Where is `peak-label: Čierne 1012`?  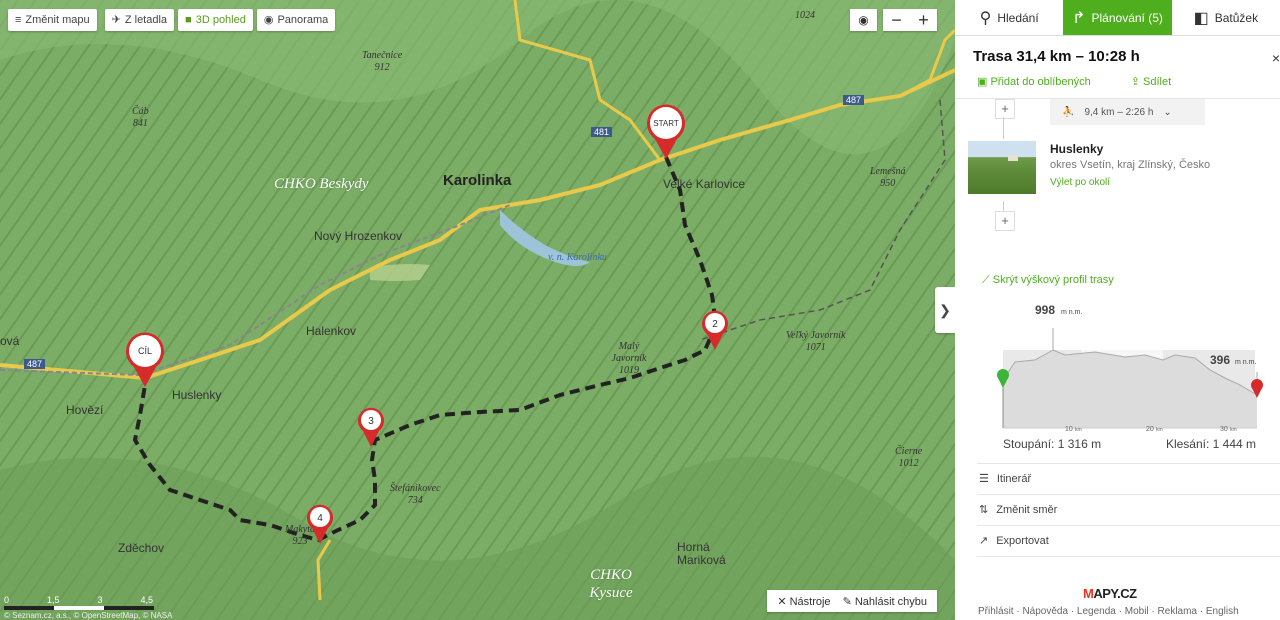 peak-label: Čierne 1012 is located at coordinates (908, 458).